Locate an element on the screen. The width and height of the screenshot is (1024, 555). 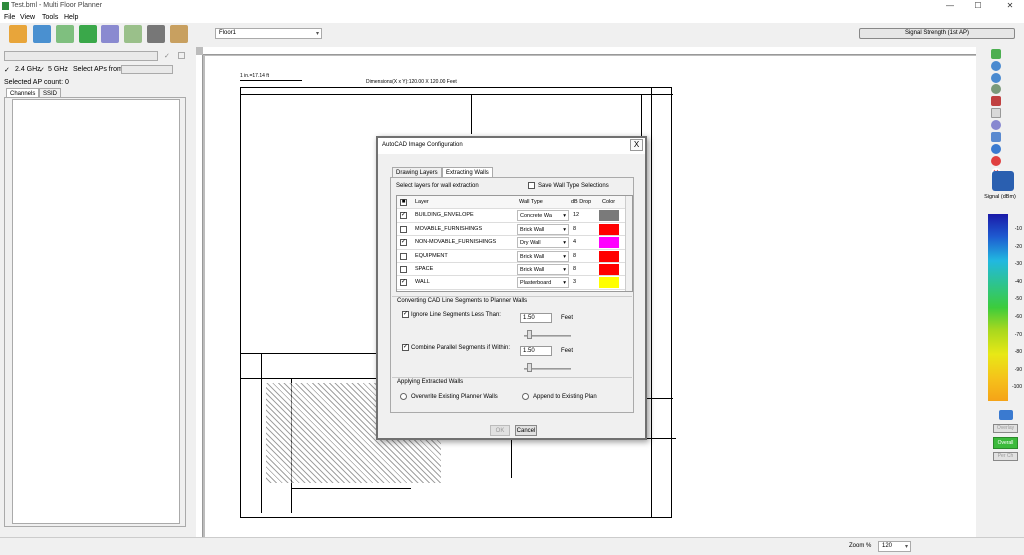
table-row: DIMENSIONS is located at coordinates (511, 290).